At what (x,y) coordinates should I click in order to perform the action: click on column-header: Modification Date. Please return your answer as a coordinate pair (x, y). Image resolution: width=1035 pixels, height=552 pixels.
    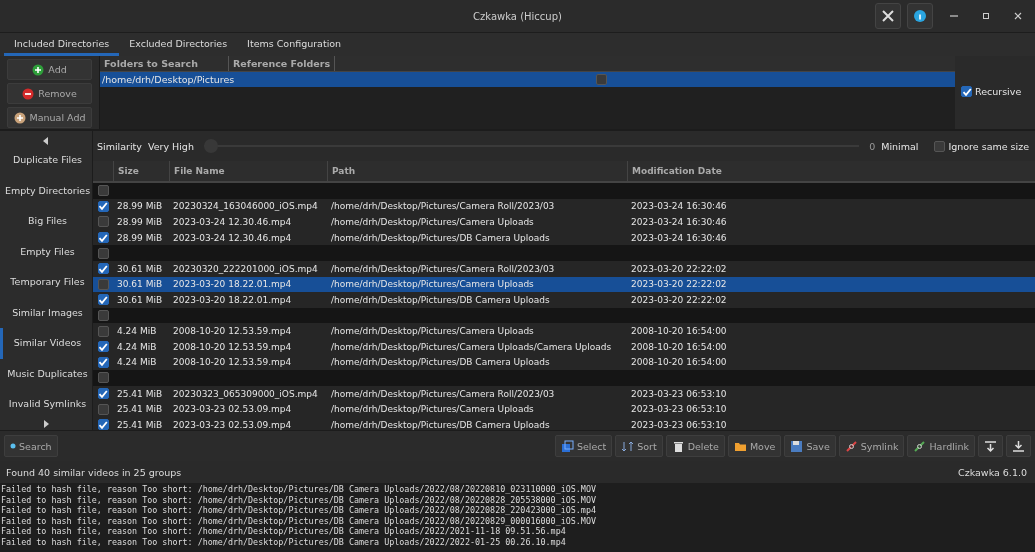
    Looking at the image, I should click on (702, 171).